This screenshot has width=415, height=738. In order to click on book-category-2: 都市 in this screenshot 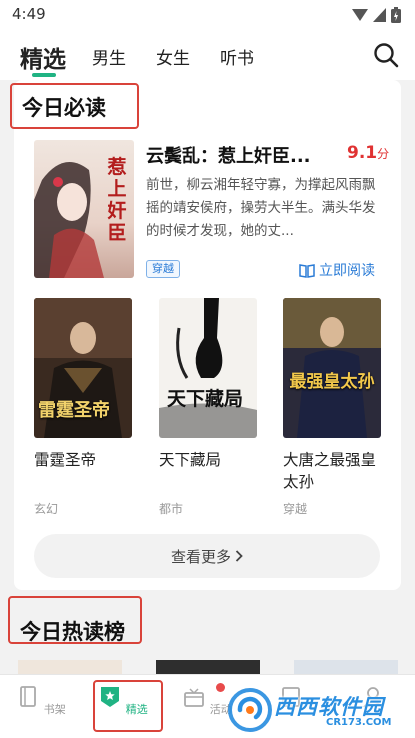, I will do `click(171, 509)`.